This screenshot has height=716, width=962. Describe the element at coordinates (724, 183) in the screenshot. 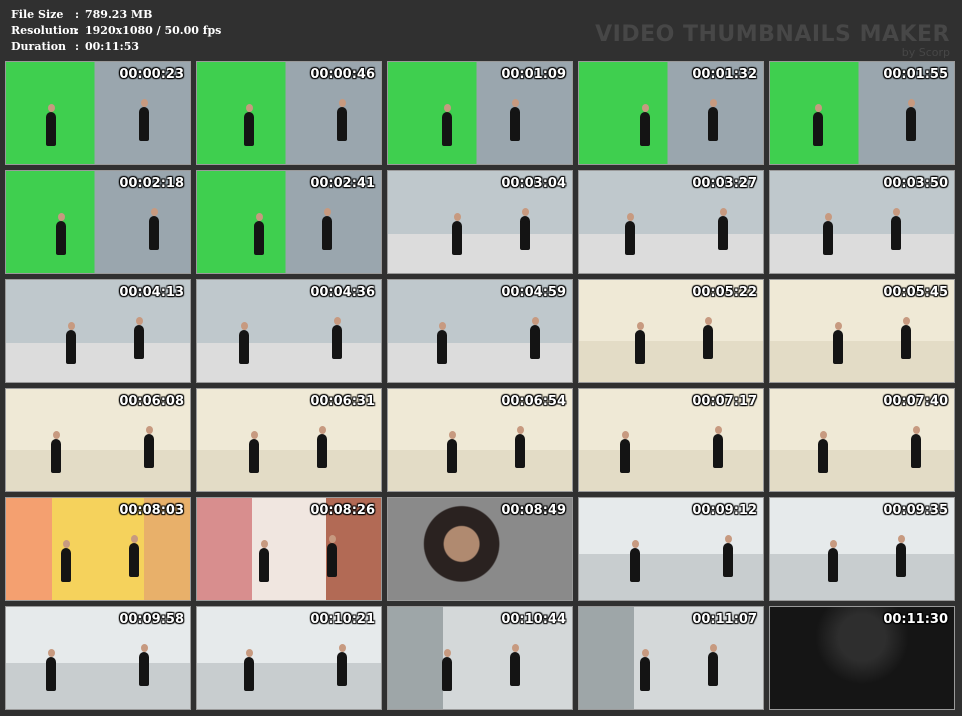

I see `timestamp: 00:03:27` at that location.